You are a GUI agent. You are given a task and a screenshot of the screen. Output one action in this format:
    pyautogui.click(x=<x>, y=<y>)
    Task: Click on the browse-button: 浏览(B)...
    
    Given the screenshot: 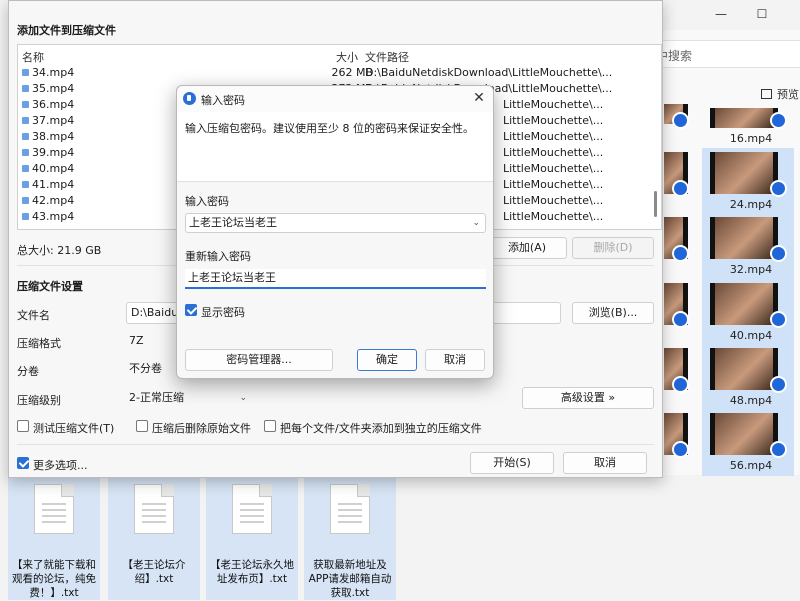 What is the action you would take?
    pyautogui.click(x=613, y=313)
    